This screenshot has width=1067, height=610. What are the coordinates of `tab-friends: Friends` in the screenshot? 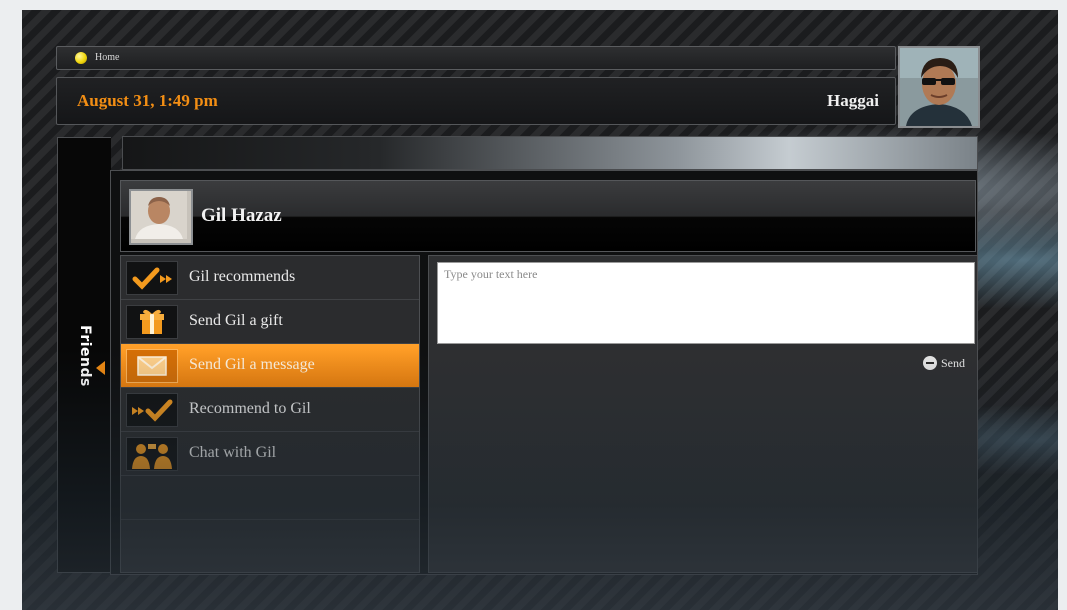 It's located at (84, 355).